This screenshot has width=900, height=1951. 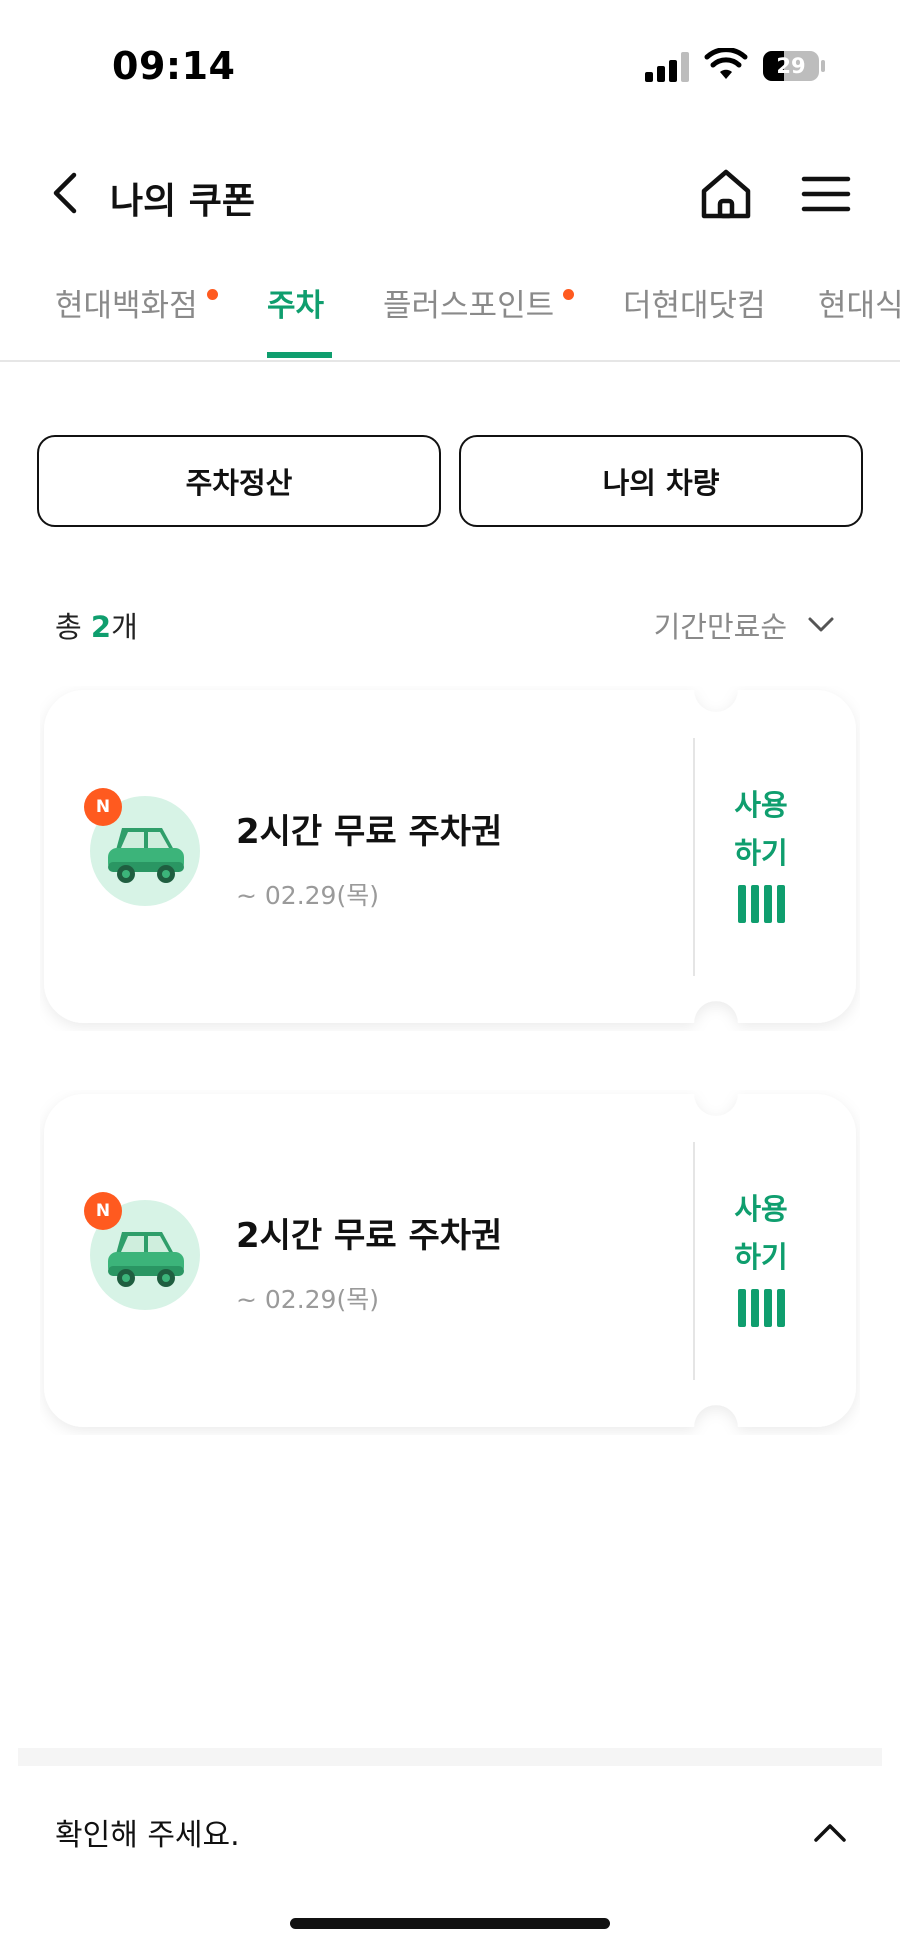 I want to click on home-indicator, so click(x=450, y=1923).